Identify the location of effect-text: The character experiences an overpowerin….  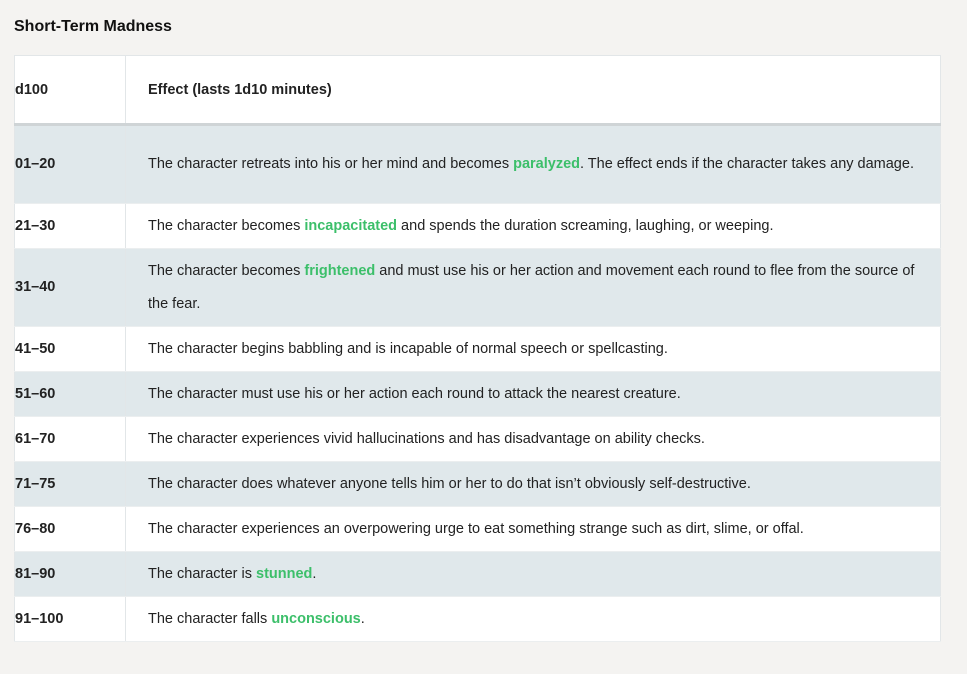
(533, 529).